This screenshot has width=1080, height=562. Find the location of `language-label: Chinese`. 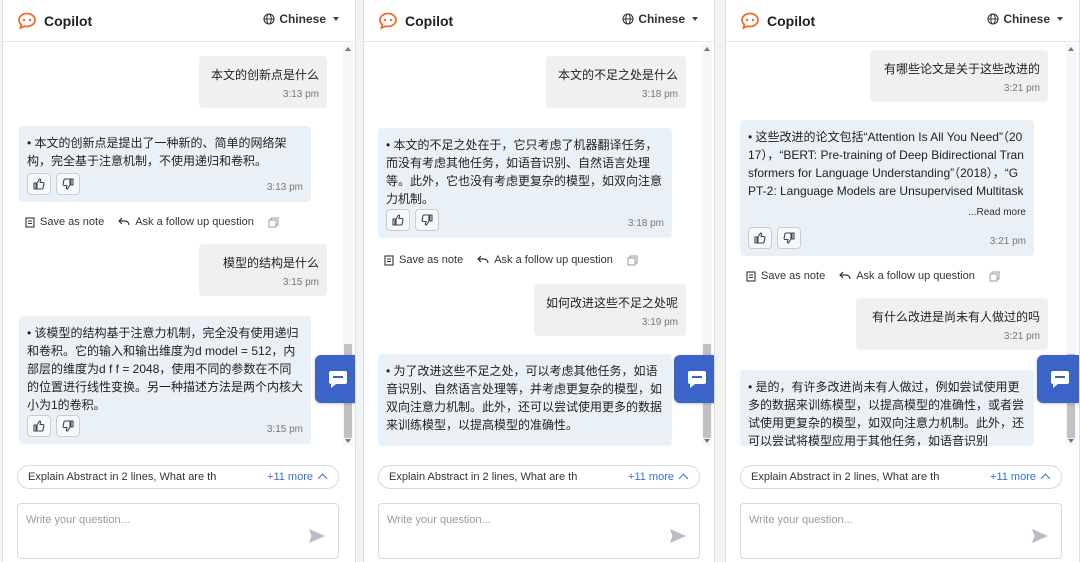

language-label: Chinese is located at coordinates (1026, 19).